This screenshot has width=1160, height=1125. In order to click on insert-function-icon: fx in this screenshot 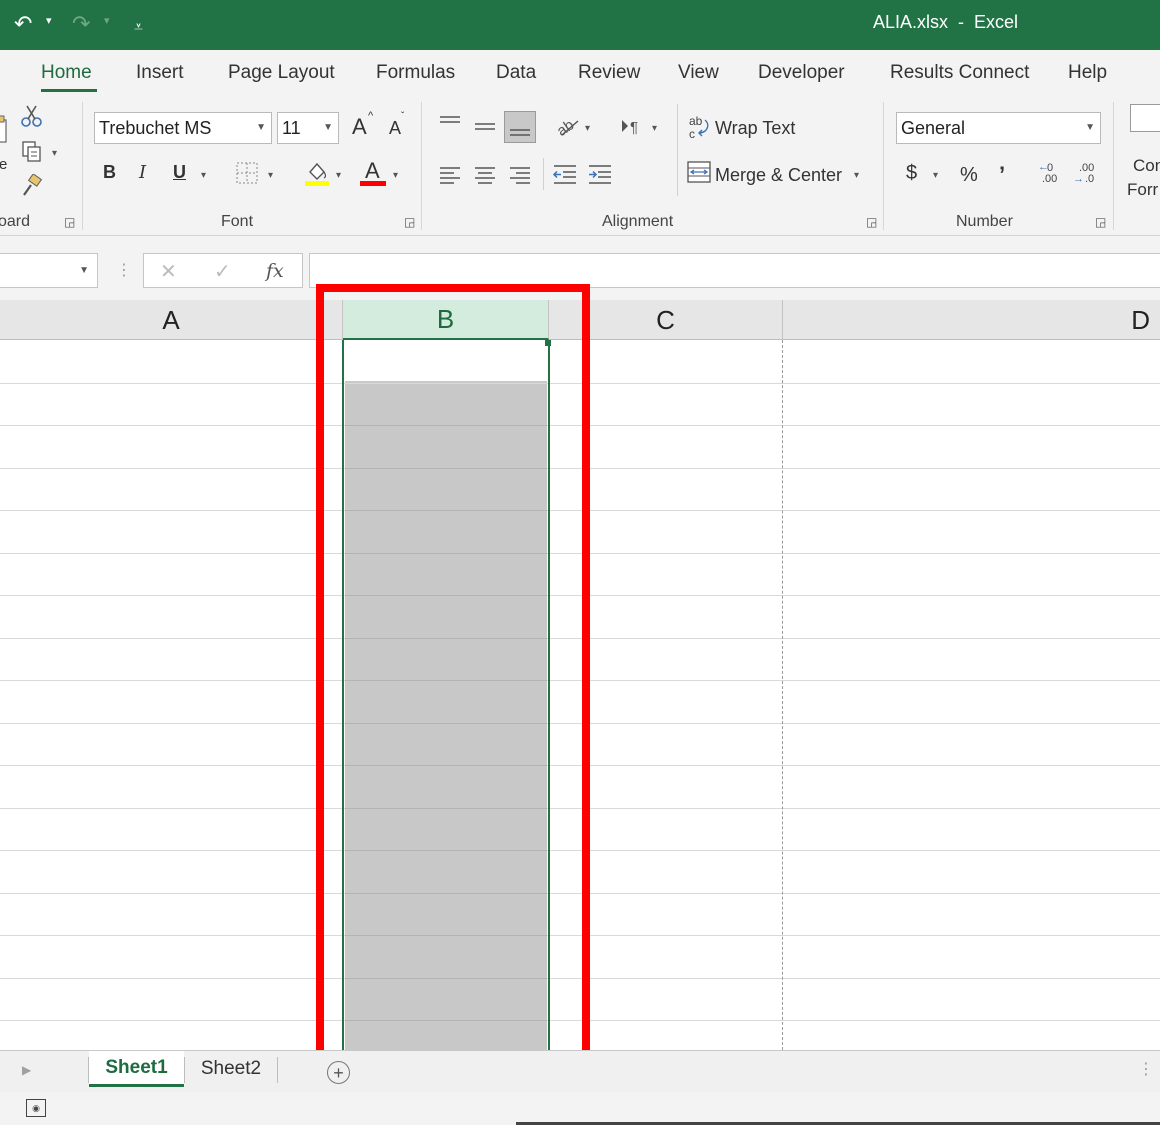, I will do `click(275, 271)`.